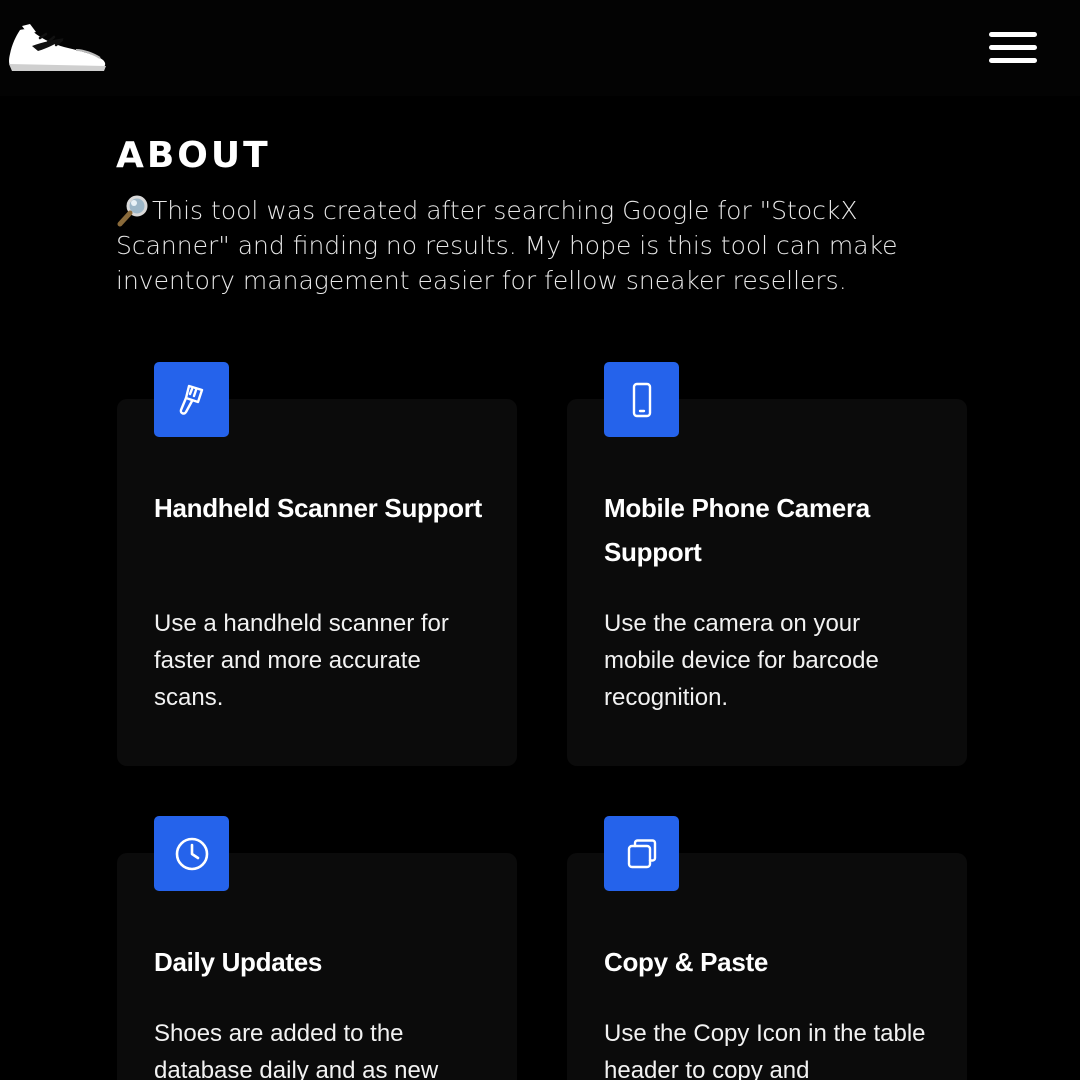 The width and height of the screenshot is (1080, 1080). Describe the element at coordinates (191, 853) in the screenshot. I see `clock-icon` at that location.